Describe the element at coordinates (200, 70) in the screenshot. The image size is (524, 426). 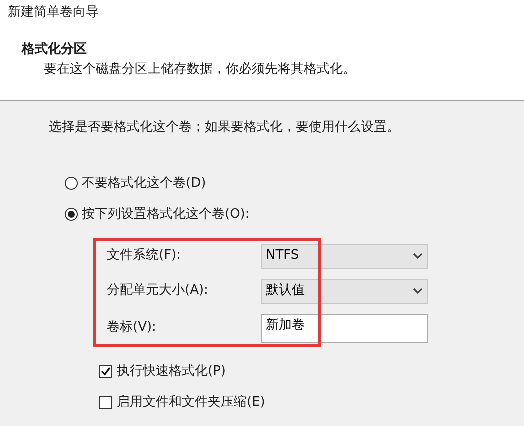
I see `page-subtitle: 要在这个磁盘分区上储存数据，你必须先将其格式化。` at that location.